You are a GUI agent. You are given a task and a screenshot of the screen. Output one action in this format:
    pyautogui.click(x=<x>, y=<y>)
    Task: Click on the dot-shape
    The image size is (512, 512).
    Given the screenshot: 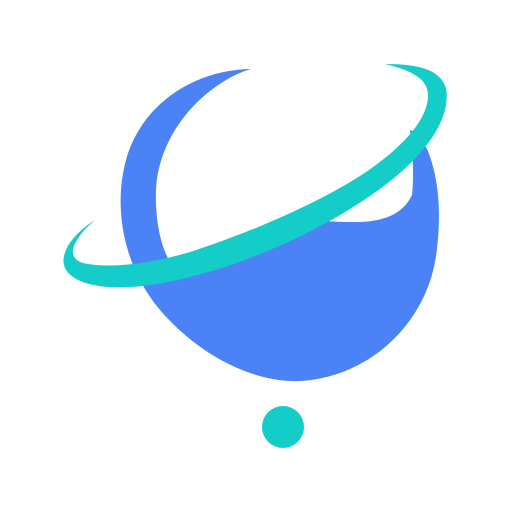 What is the action you would take?
    pyautogui.click(x=283, y=427)
    